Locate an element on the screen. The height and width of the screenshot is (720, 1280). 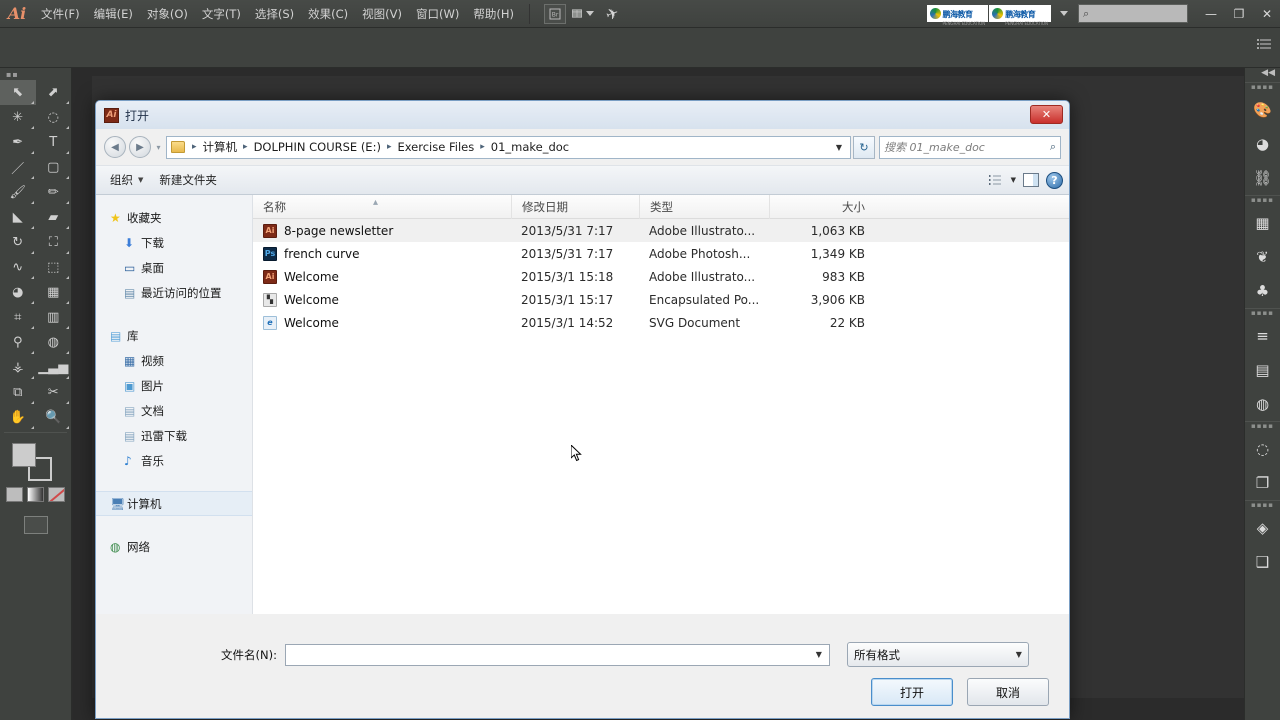
forward-button: ▶ is located at coordinates (140, 147).